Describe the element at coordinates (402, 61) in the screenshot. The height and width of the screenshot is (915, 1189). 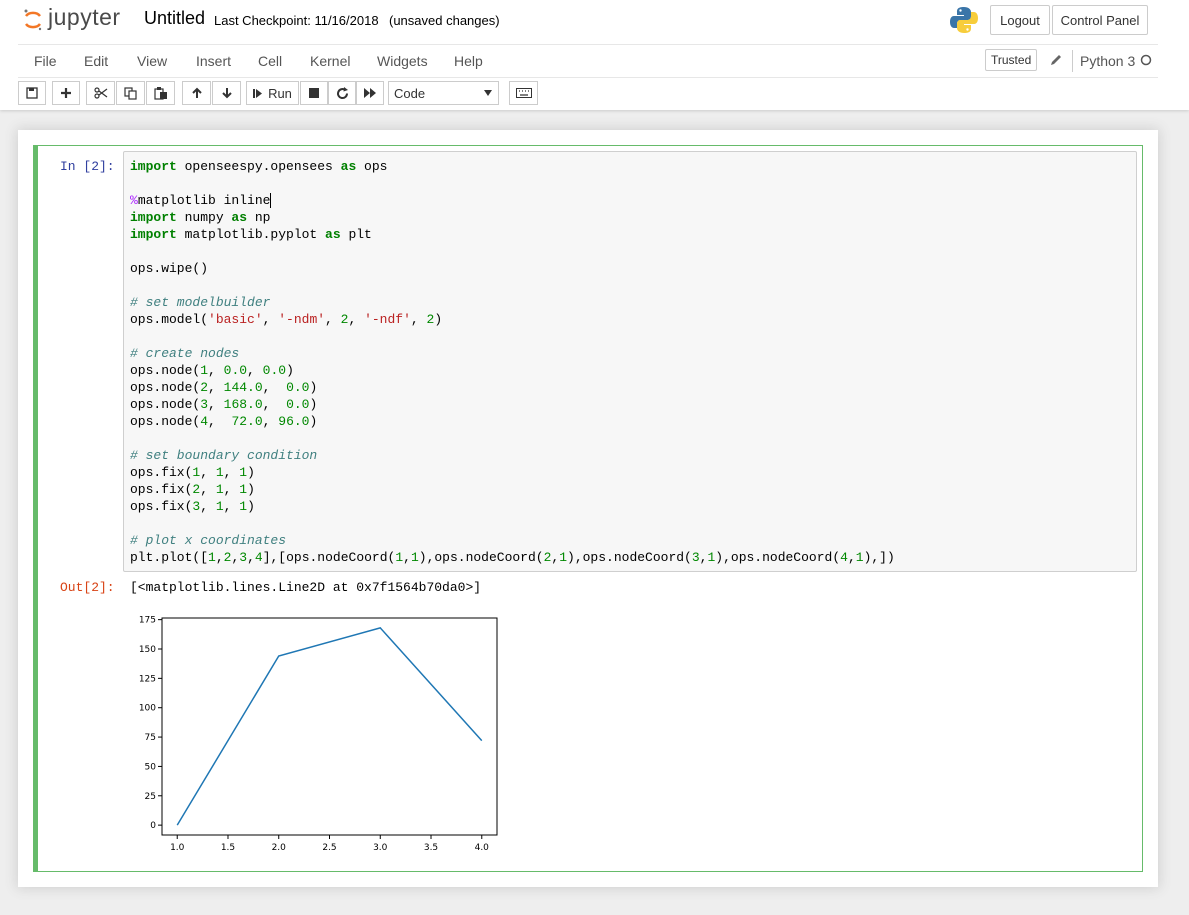
I see `menu-widgets: Widgets` at that location.